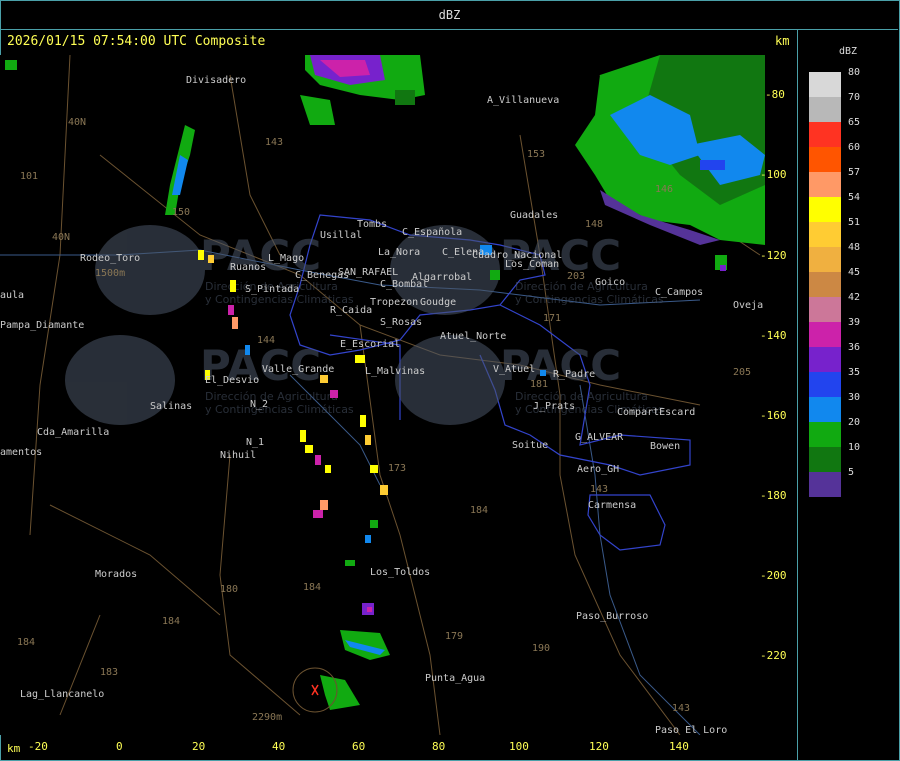 The width and height of the screenshot is (900, 761). I want to click on x-tick: 20, so click(199, 746).